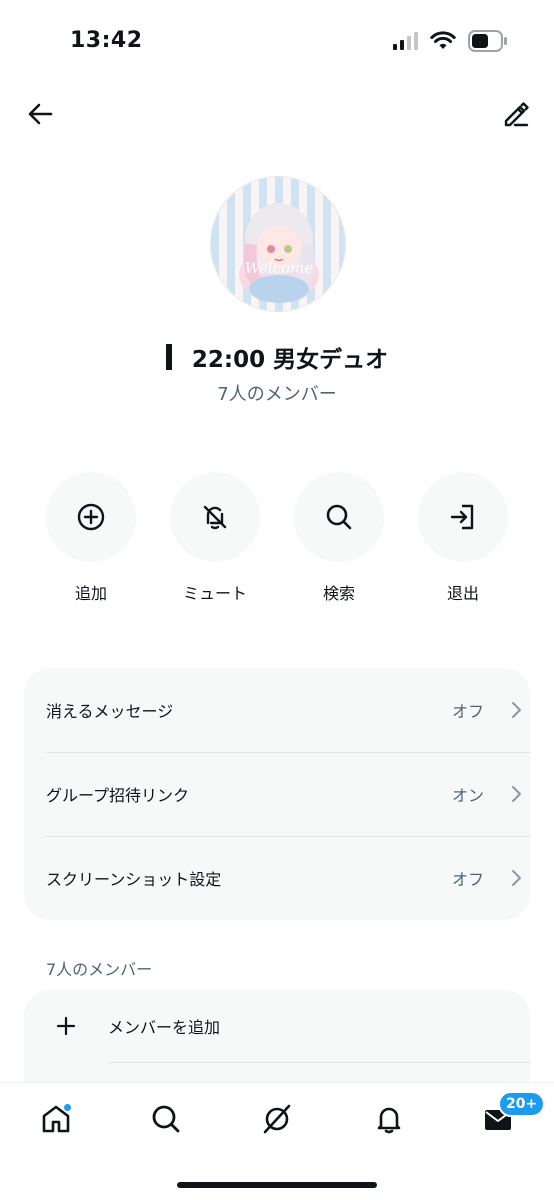 The height and width of the screenshot is (1200, 554). I want to click on status-icons, so click(450, 41).